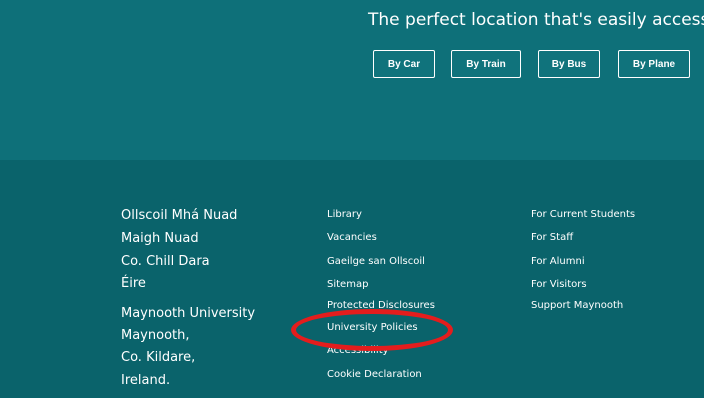  What do you see at coordinates (558, 261) in the screenshot?
I see `link-for-alumni: For Alumni` at bounding box center [558, 261].